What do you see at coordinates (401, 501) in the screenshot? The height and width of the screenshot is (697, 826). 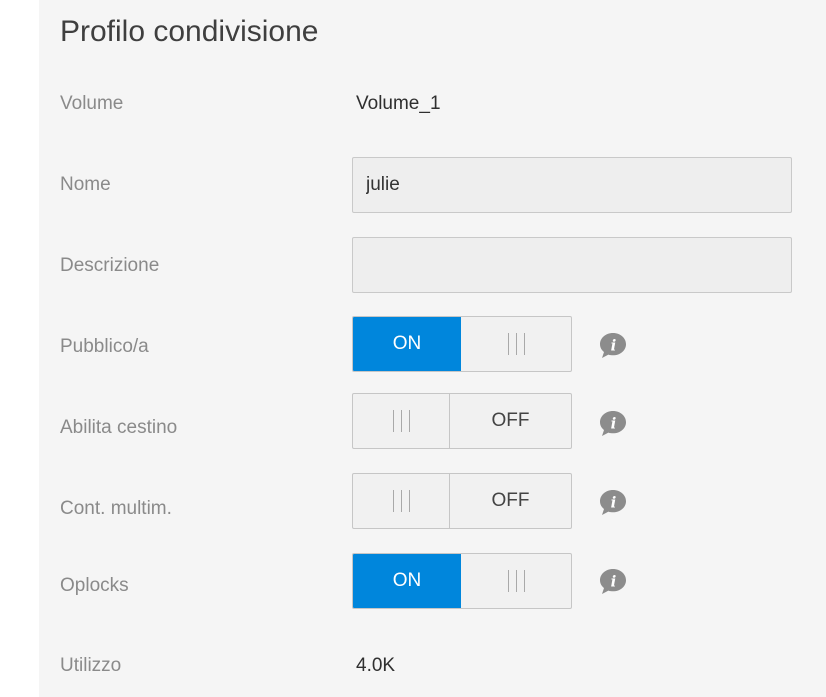 I see `media-toggle-grip` at bounding box center [401, 501].